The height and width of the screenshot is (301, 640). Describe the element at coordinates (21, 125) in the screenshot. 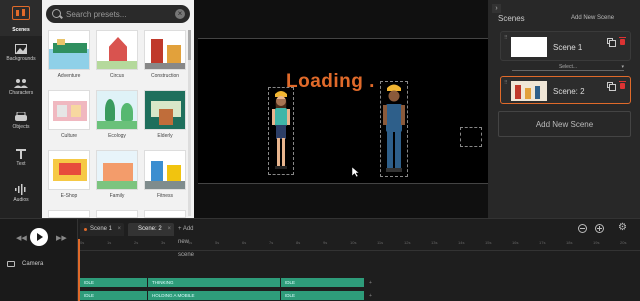

I see `rail-item-objects: Objects` at that location.